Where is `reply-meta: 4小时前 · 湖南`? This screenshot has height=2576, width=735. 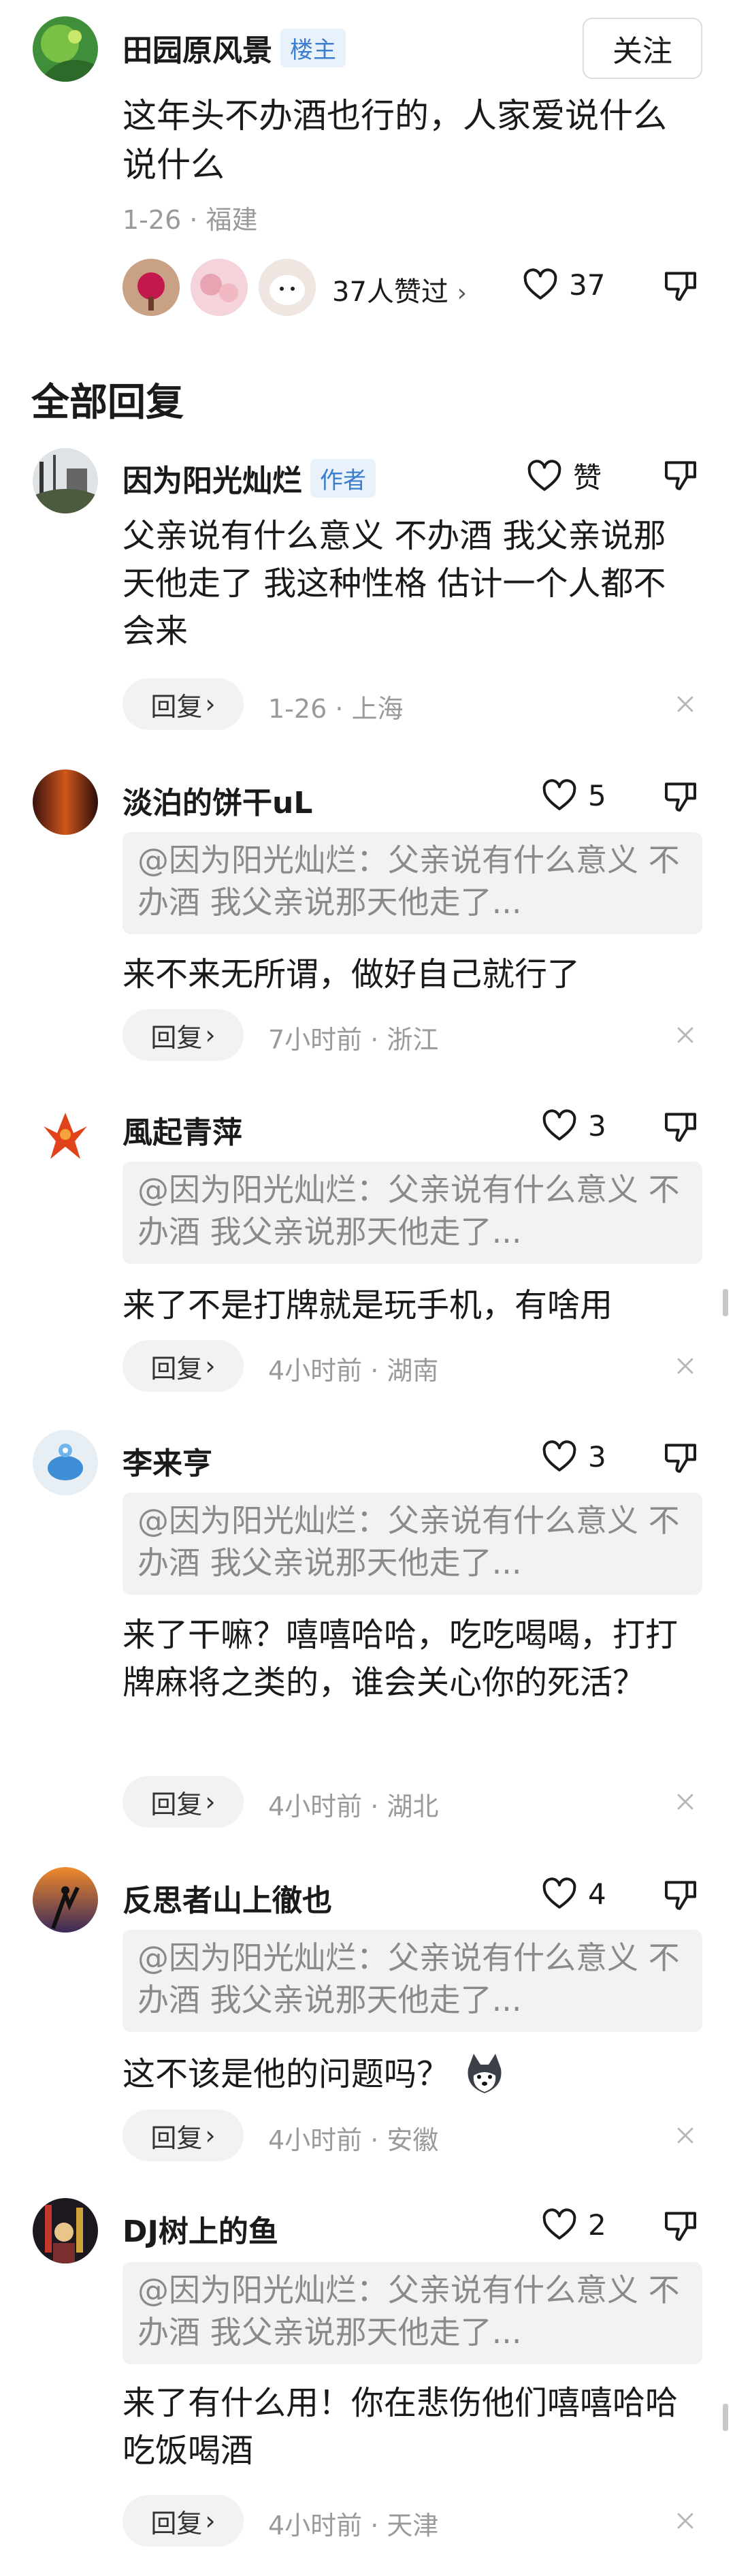
reply-meta: 4小时前 · 湖南 is located at coordinates (353, 1371).